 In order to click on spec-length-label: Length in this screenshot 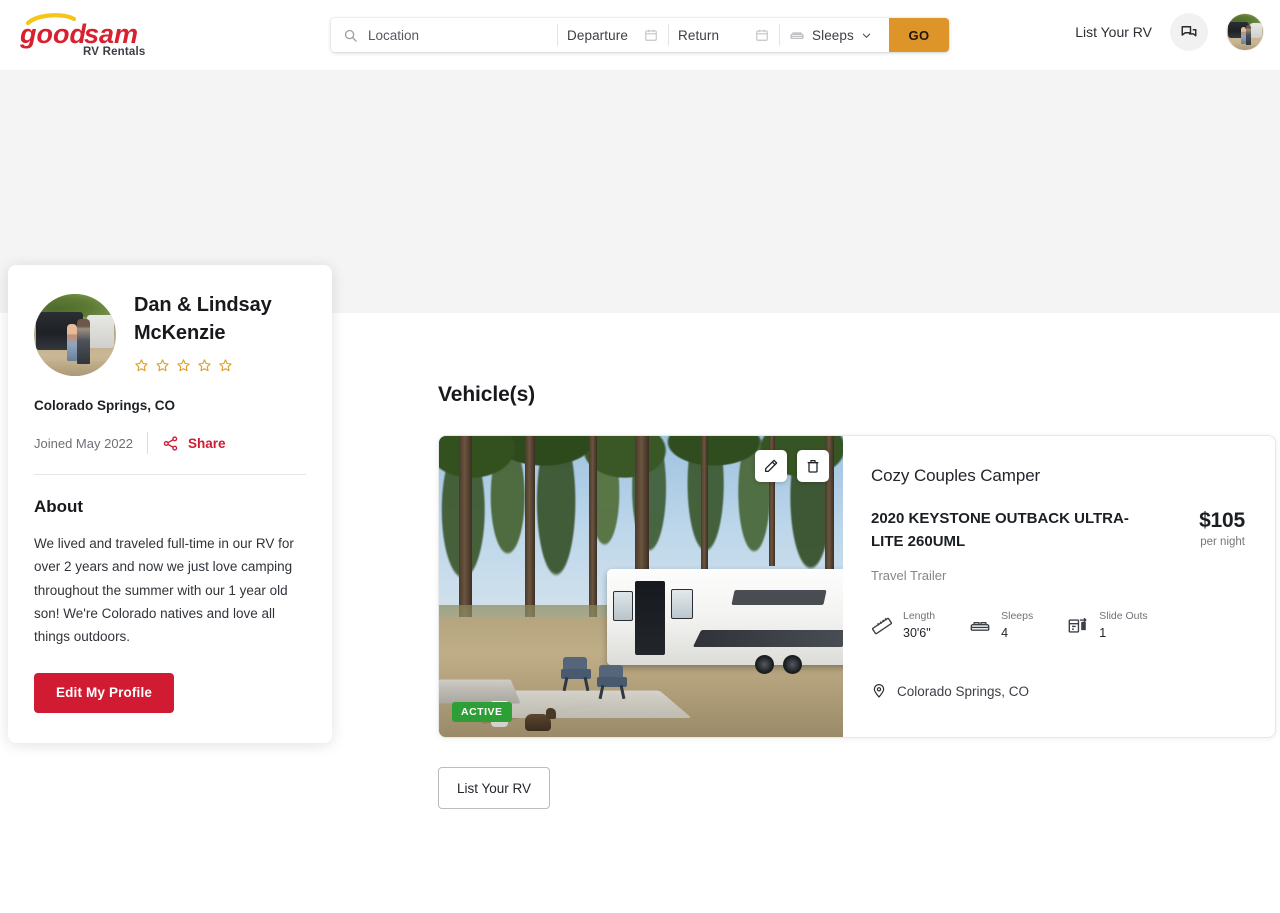, I will do `click(919, 616)`.